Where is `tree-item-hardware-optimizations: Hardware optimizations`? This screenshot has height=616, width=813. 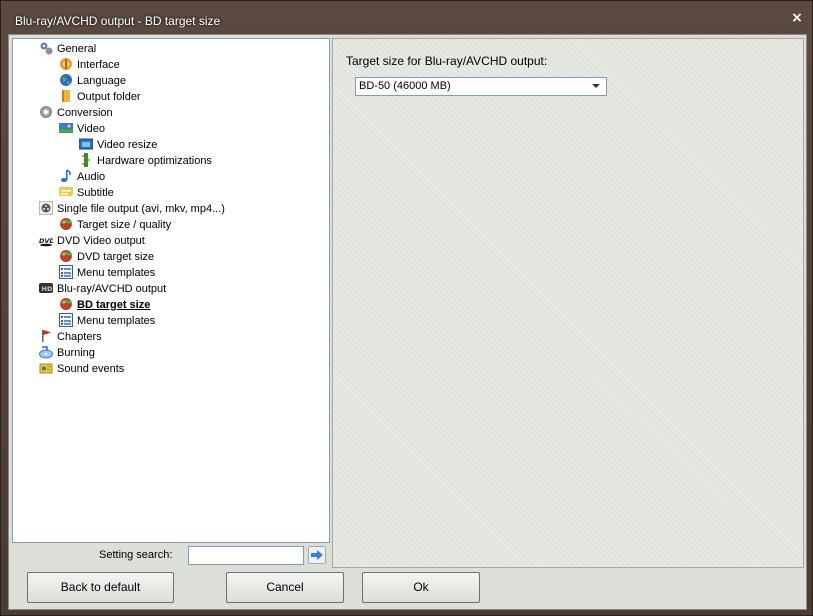 tree-item-hardware-optimizations: Hardware optimizations is located at coordinates (145, 161).